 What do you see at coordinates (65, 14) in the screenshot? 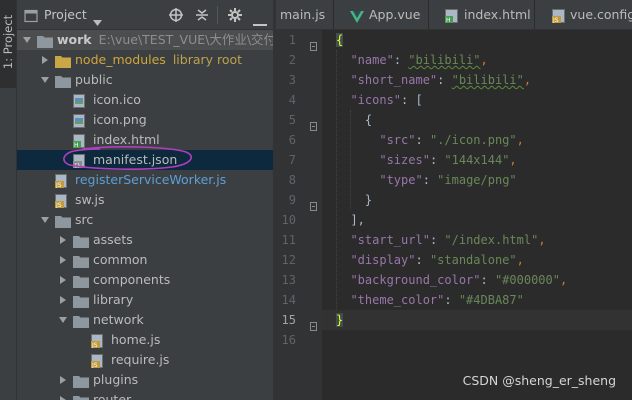
I see `project-panel-title: Project` at bounding box center [65, 14].